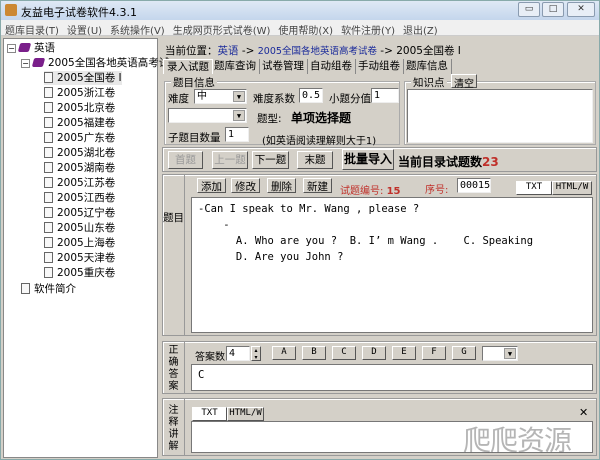 Image resolution: width=600 pixels, height=460 pixels. Describe the element at coordinates (237, 134) in the screenshot. I see `sub-count-input: 1` at that location.